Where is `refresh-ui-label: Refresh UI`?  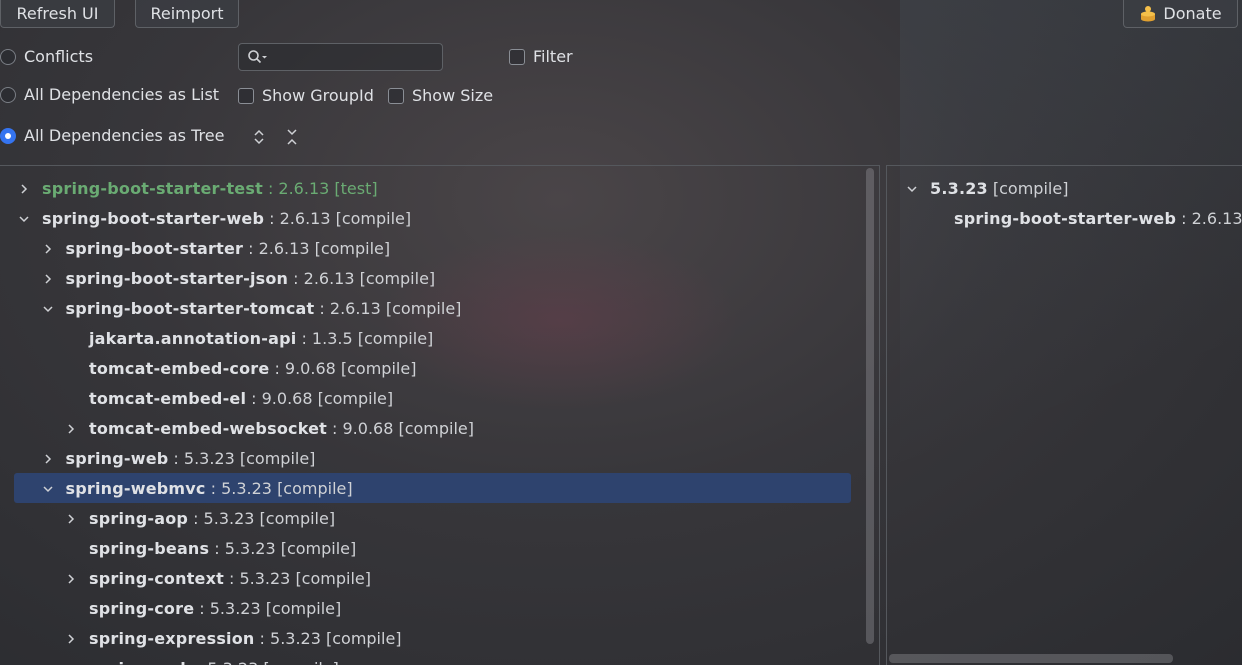
refresh-ui-label: Refresh UI is located at coordinates (57, 13).